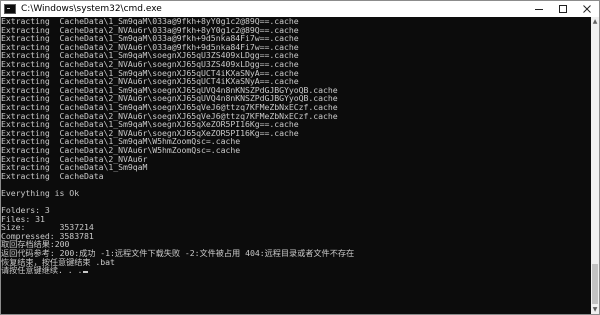 This screenshot has width=600, height=315. I want to click on console-prompt-text: 请按任意键继续. . ., so click(42, 270).